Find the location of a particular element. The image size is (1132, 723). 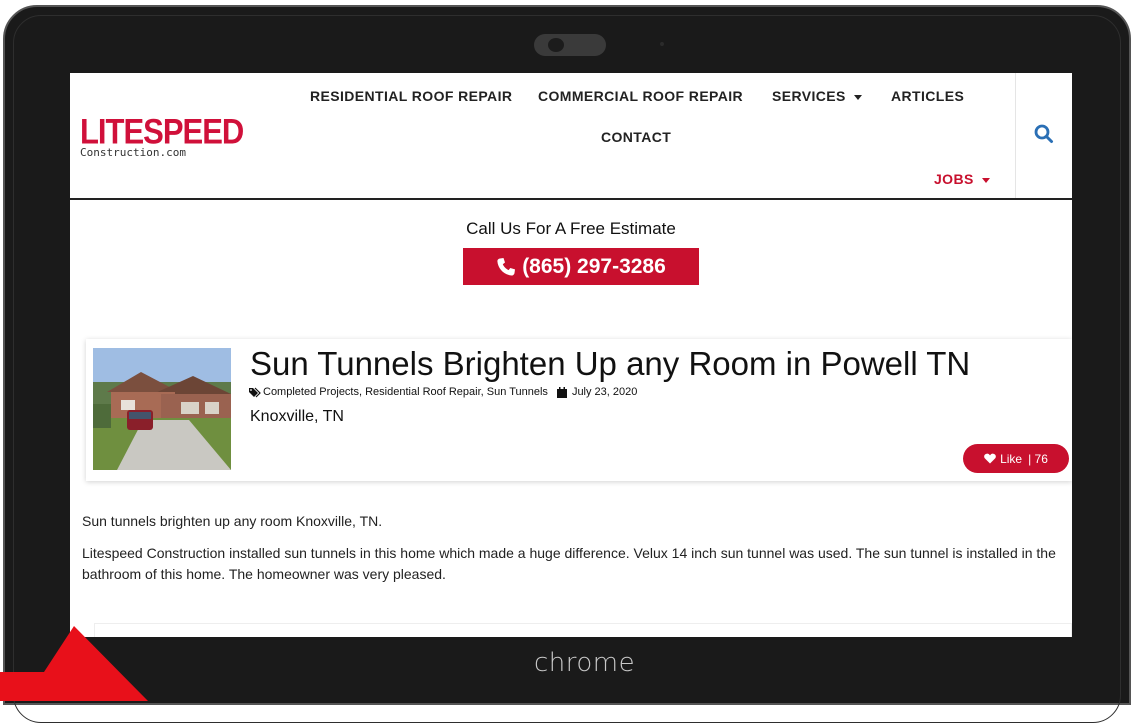

nav-services: SERVICES is located at coordinates (817, 96).